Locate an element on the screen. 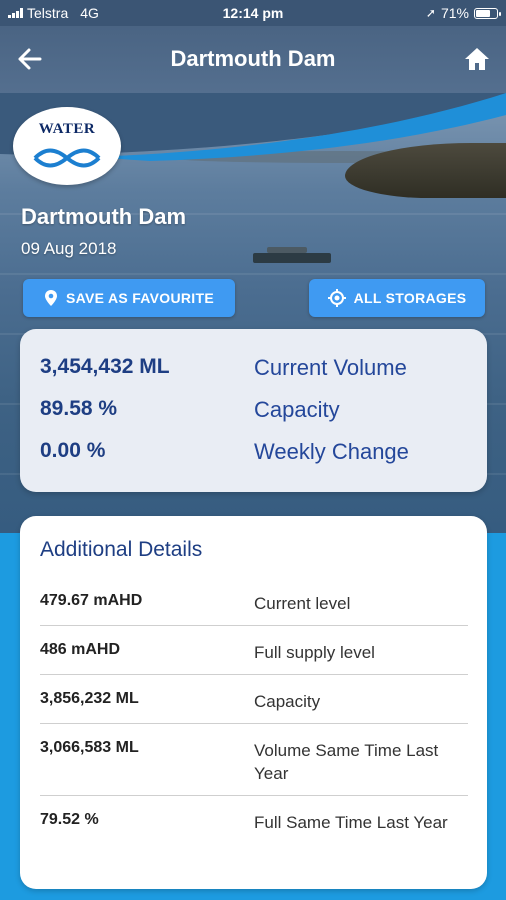 The width and height of the screenshot is (506, 900). map-pin-icon is located at coordinates (51, 298).